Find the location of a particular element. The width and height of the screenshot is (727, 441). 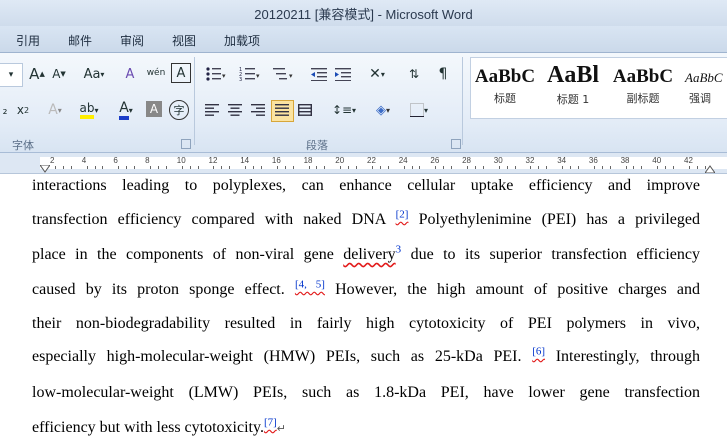

distribute-icon is located at coordinates (305, 110).